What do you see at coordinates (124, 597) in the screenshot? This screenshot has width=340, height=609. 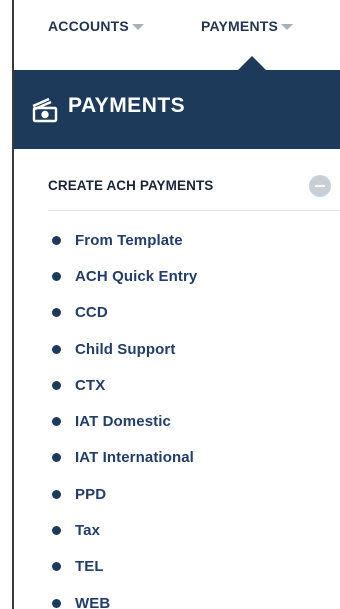 I see `list-item: WEB` at bounding box center [124, 597].